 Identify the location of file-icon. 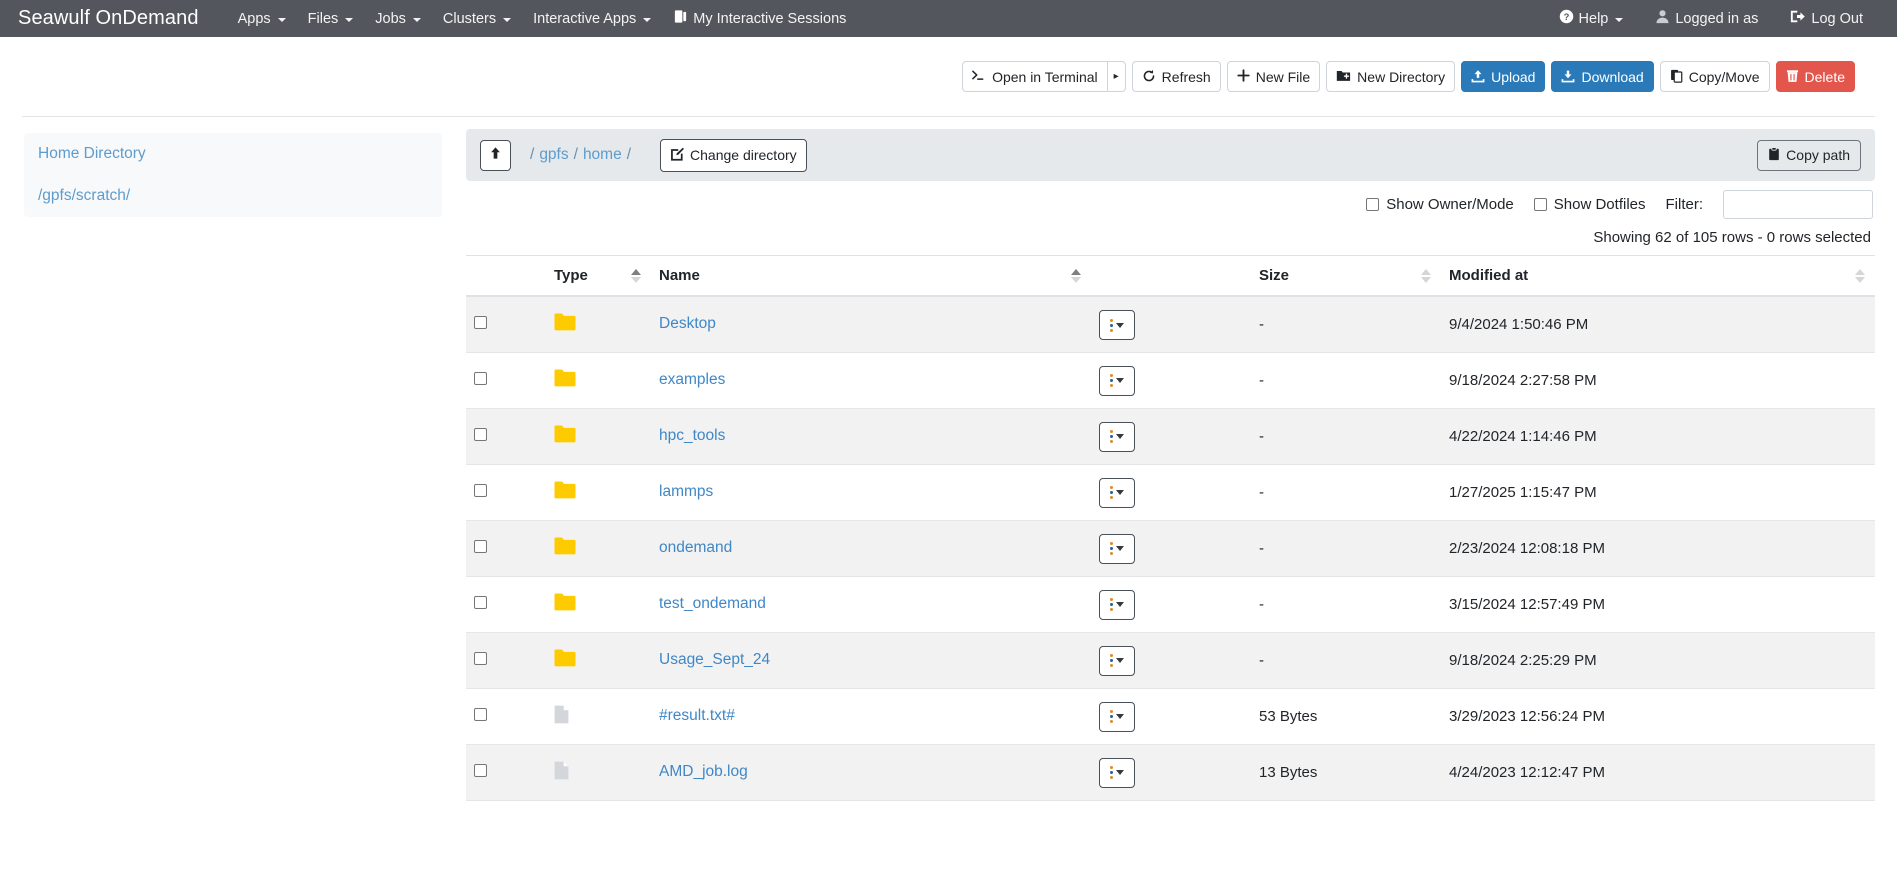
(561, 772).